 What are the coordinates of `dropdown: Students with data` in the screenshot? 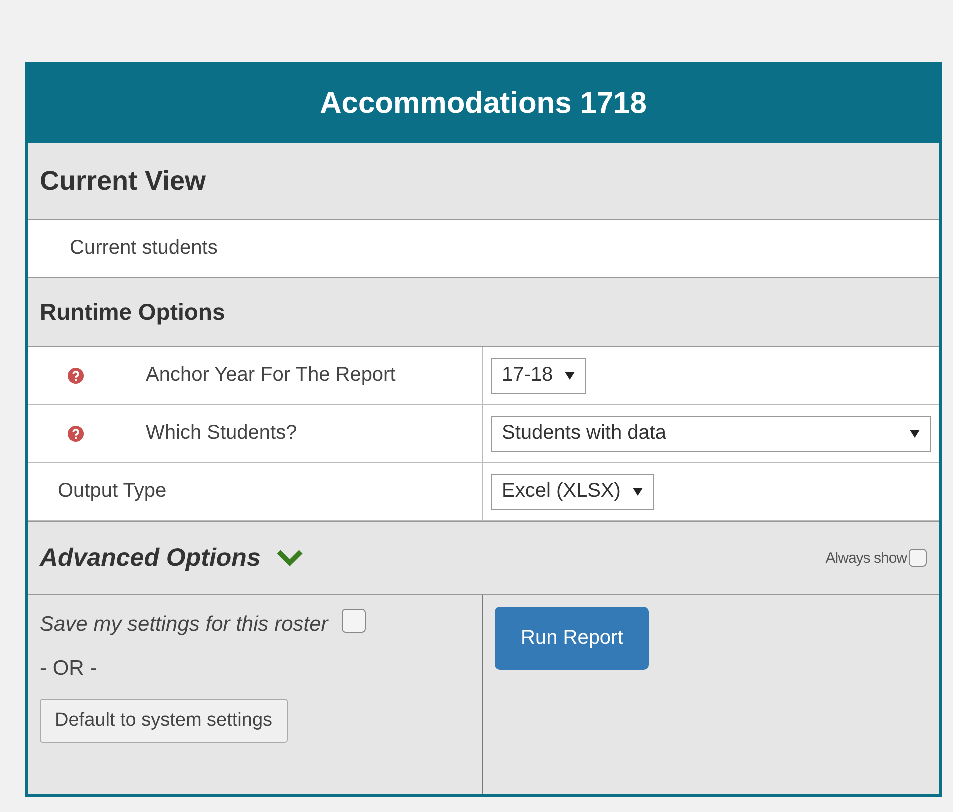 It's located at (711, 434).